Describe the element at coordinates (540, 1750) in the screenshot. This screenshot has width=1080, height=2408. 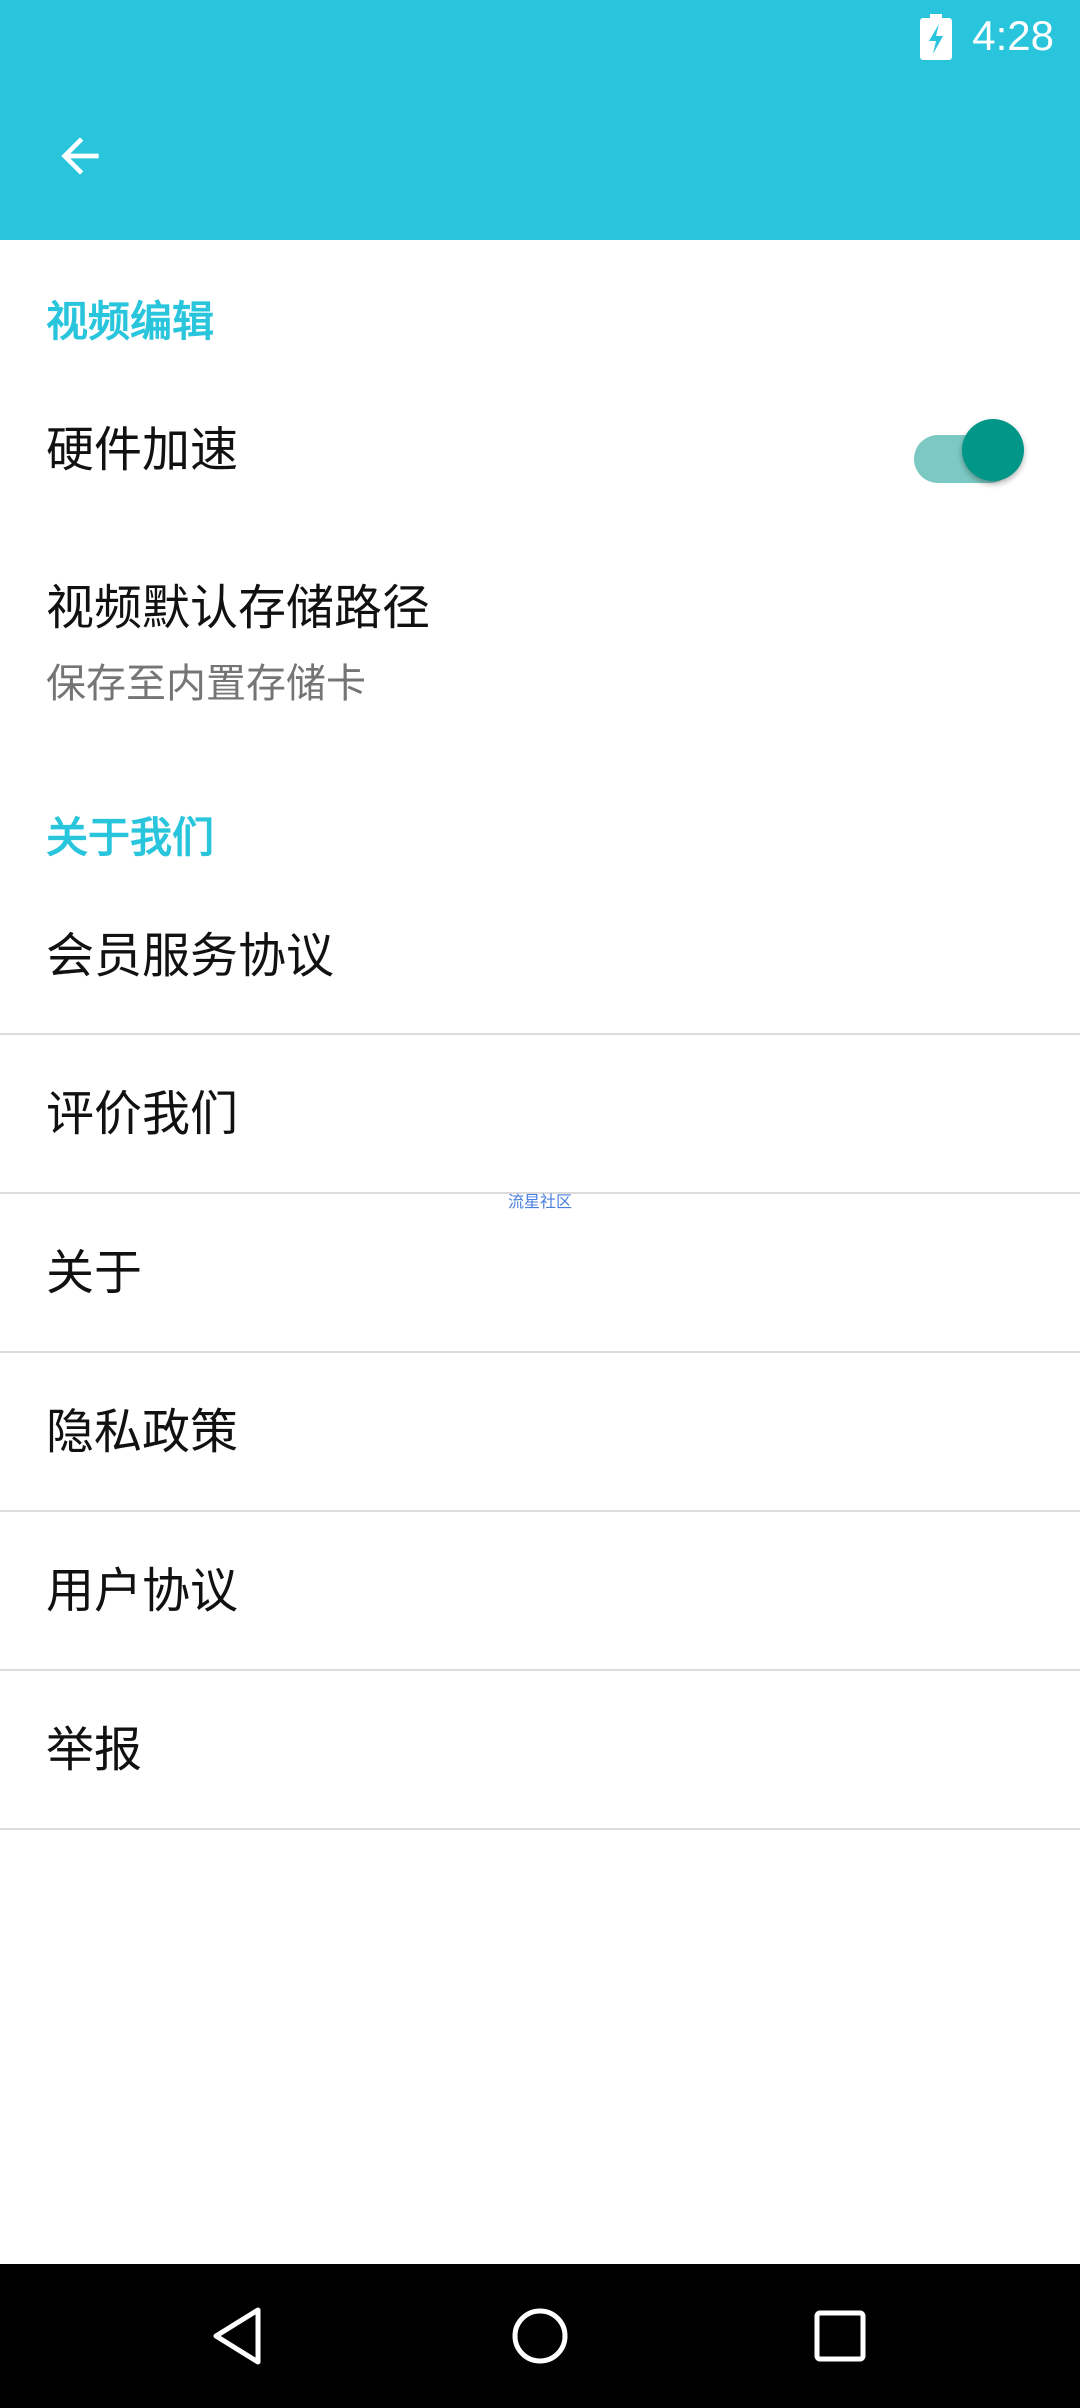
I see `list-item-report: 举报` at that location.